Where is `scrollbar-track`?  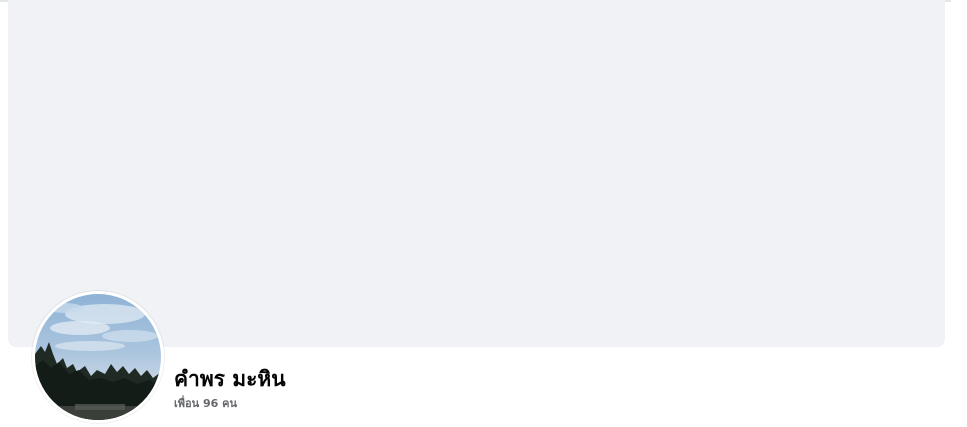 scrollbar-track is located at coordinates (959, 213).